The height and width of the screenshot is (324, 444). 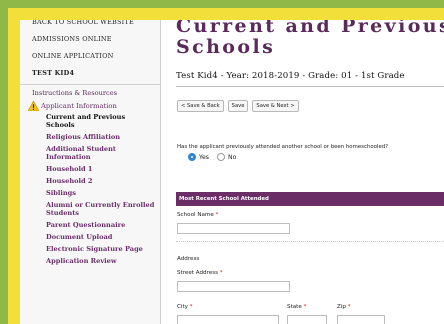 I want to click on sidebar-item-current-schools: Current and Previous Schools, so click(x=101, y=121).